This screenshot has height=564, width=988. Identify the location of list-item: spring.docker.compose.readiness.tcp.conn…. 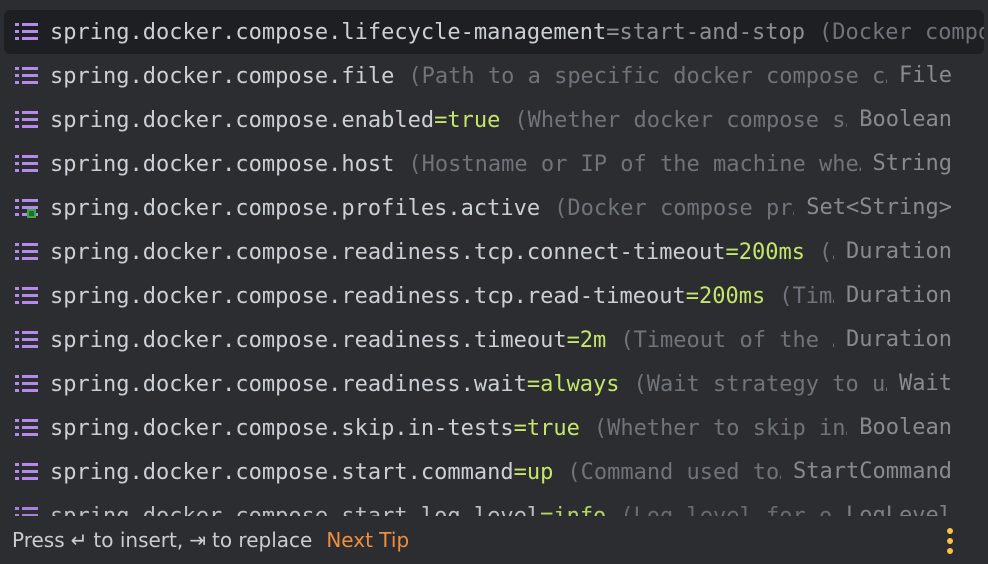
(494, 252).